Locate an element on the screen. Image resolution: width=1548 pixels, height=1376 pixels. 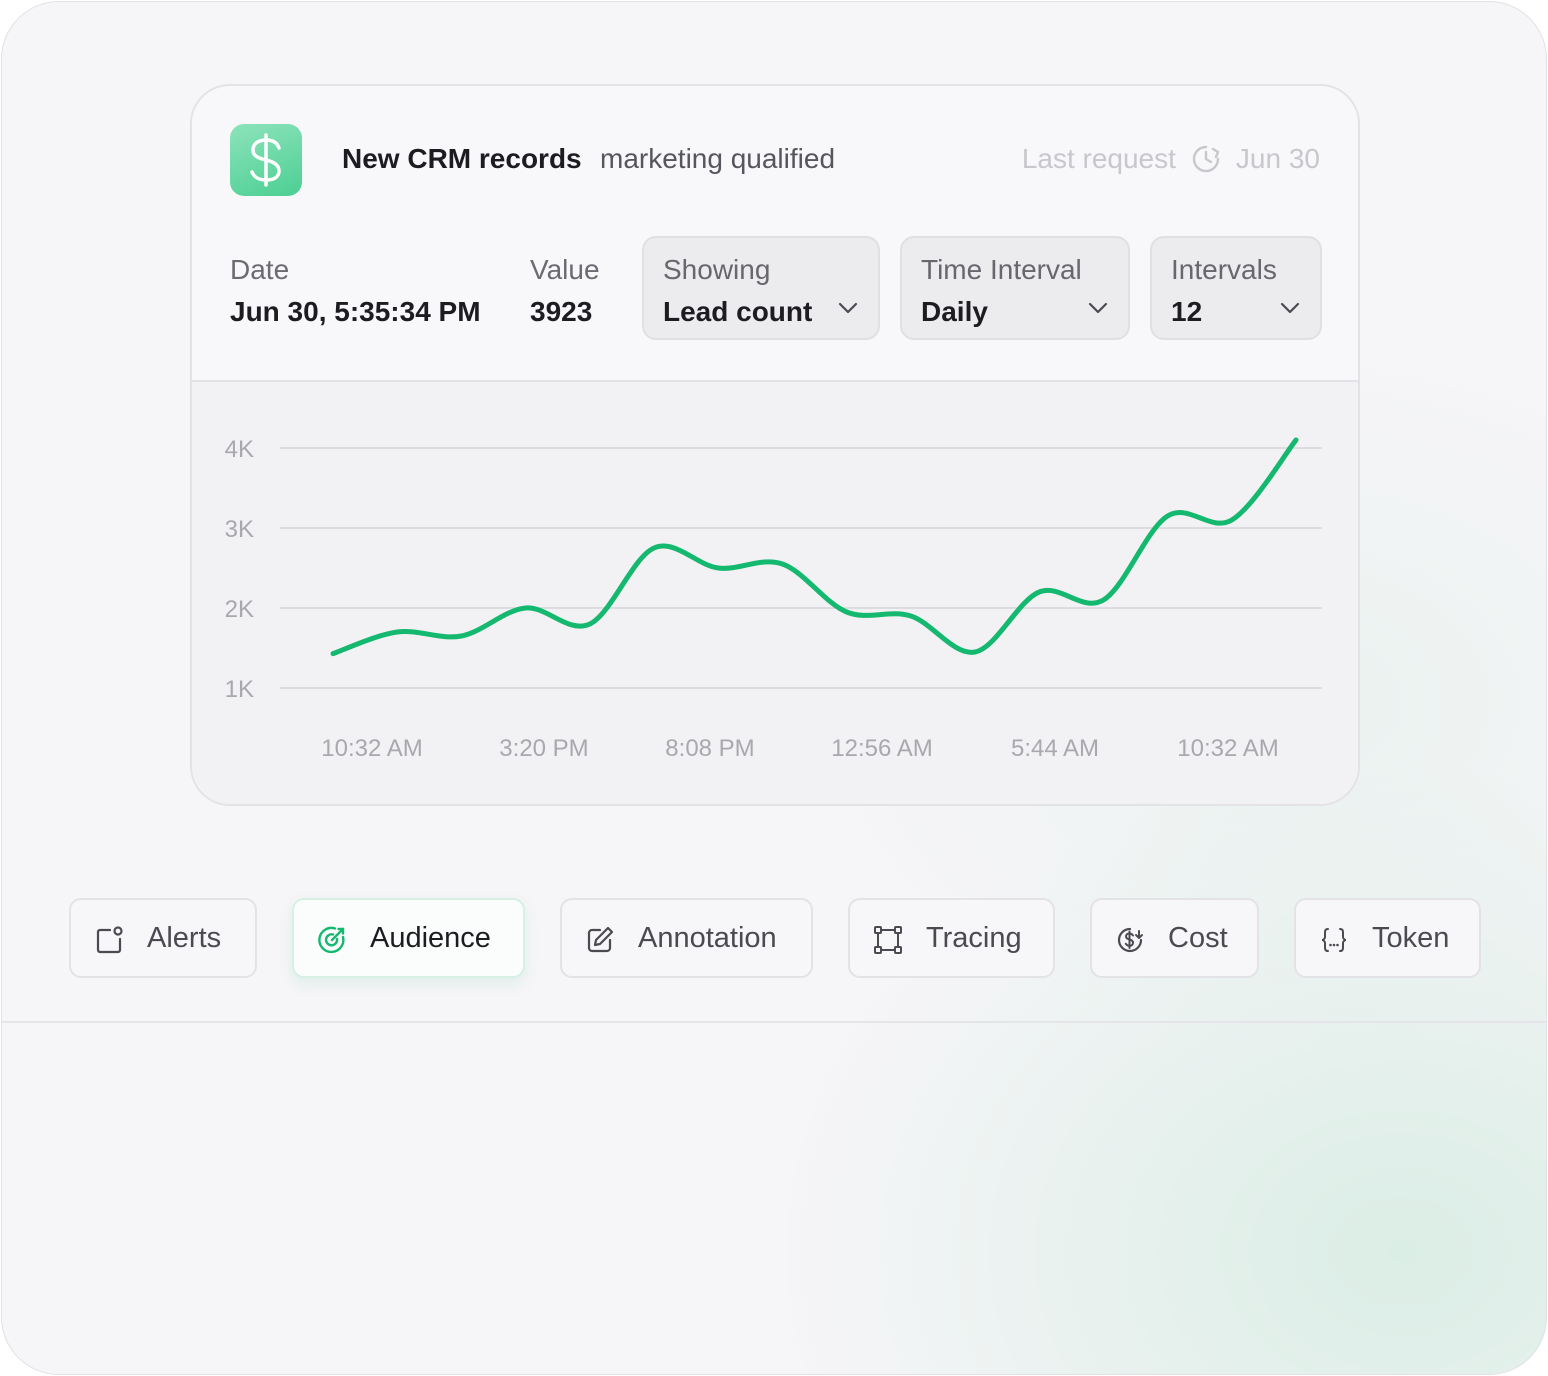
date-value: Jun 30, 5:35:34 PM is located at coordinates (355, 311).